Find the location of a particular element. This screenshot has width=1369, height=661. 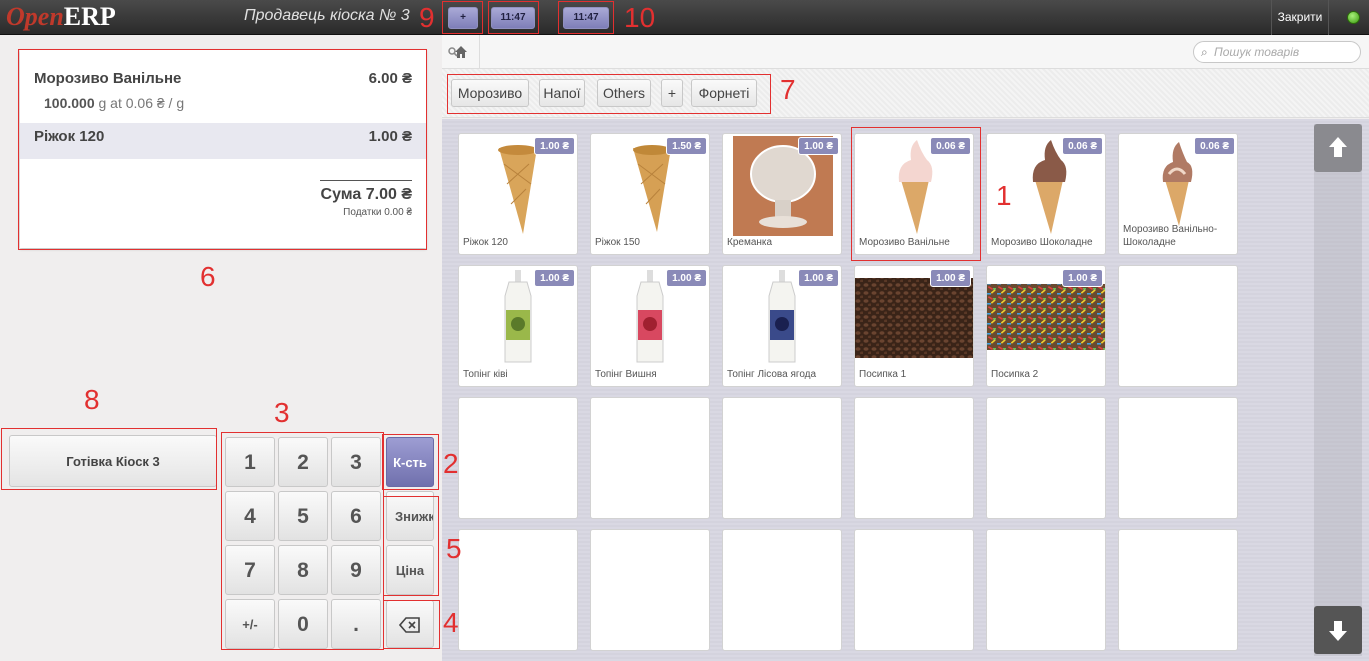

product-name: Ріжок 150 is located at coordinates (617, 242).